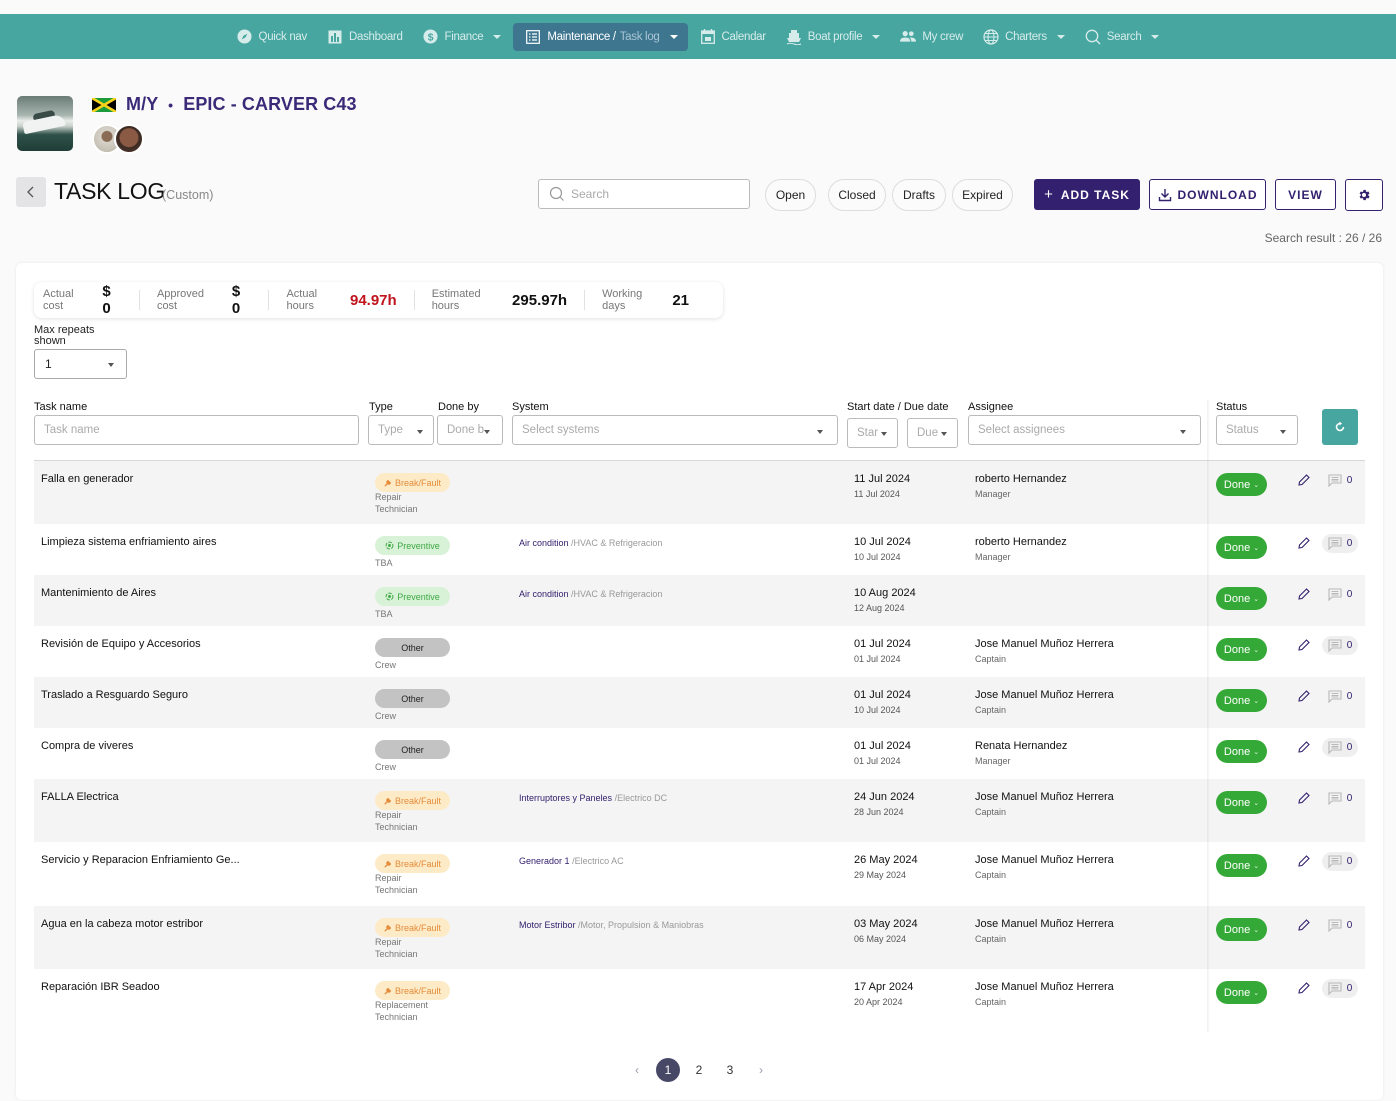 Image resolution: width=1396 pixels, height=1101 pixels. I want to click on pagination-prev-icon: ‹, so click(637, 1070).